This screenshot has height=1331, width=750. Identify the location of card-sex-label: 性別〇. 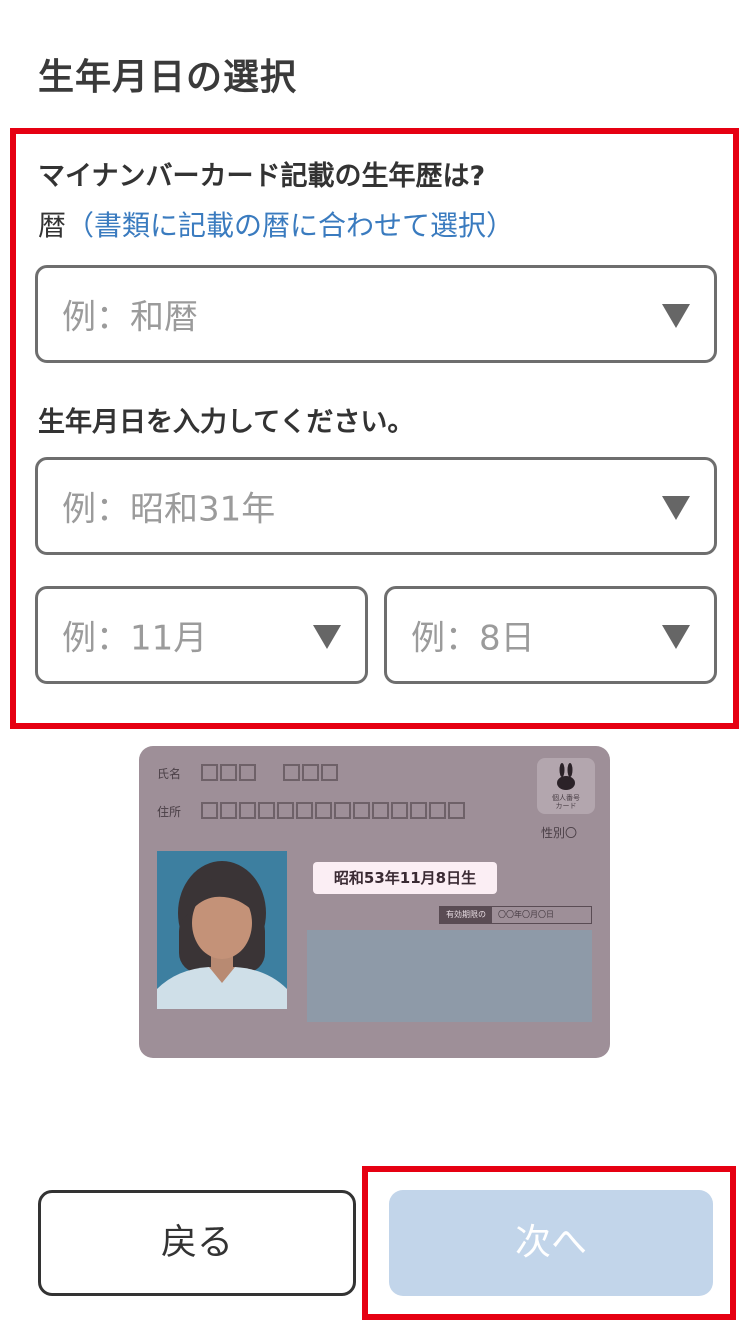
(559, 833).